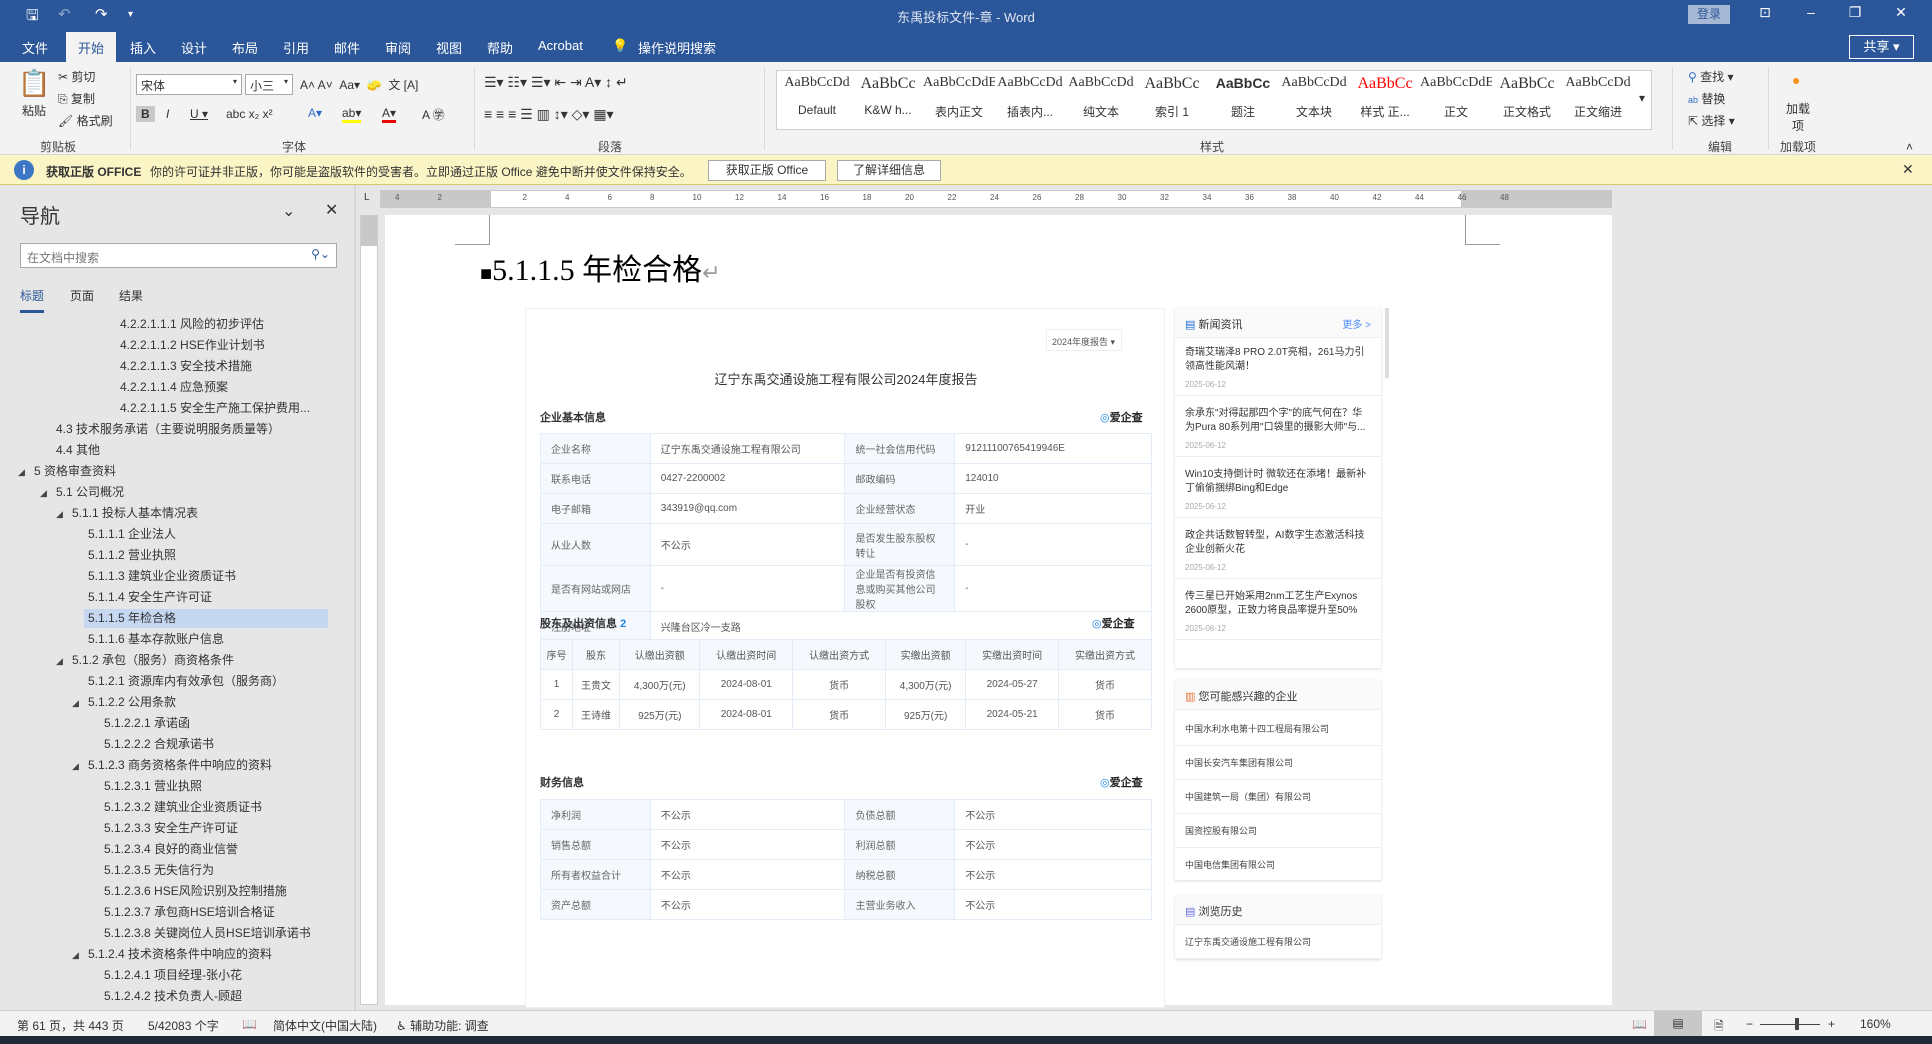  What do you see at coordinates (184, 366) in the screenshot?
I see `nav-heading-item: 4.2.2.1.1.3 安全技术措施` at bounding box center [184, 366].